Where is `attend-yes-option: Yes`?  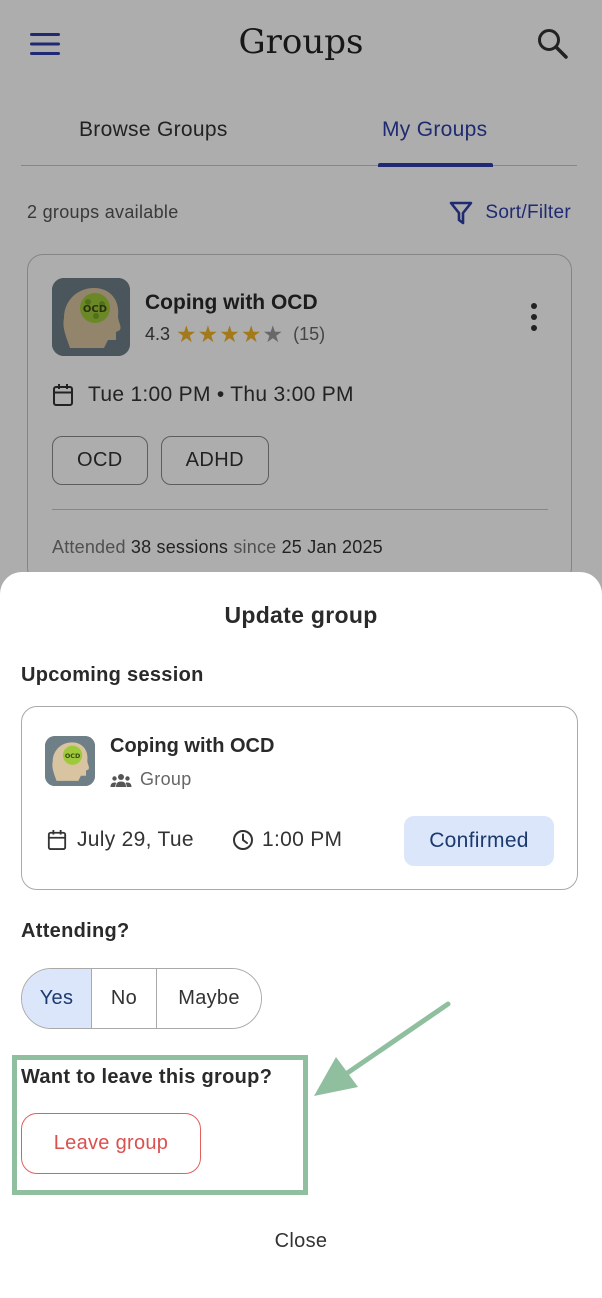 attend-yes-option: Yes is located at coordinates (57, 998).